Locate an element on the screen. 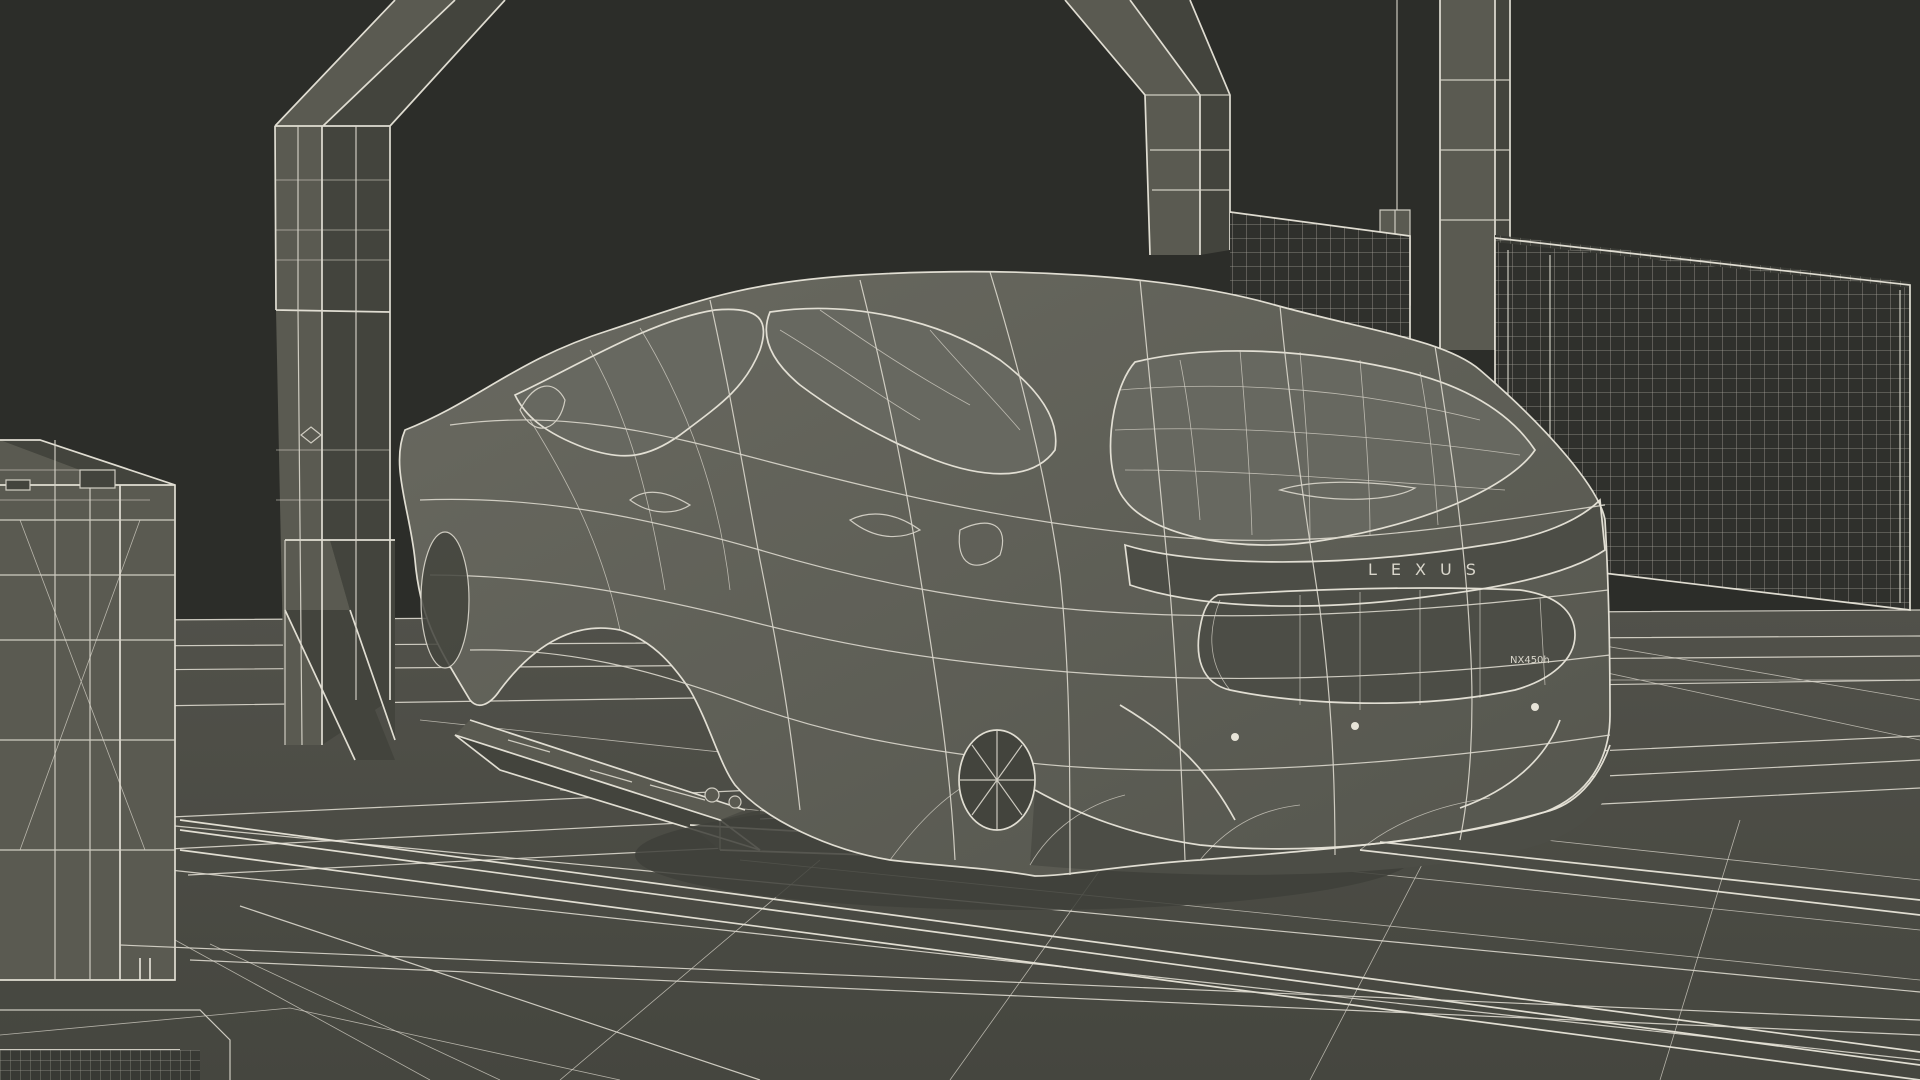  model-badge: NX450h is located at coordinates (1530, 660).